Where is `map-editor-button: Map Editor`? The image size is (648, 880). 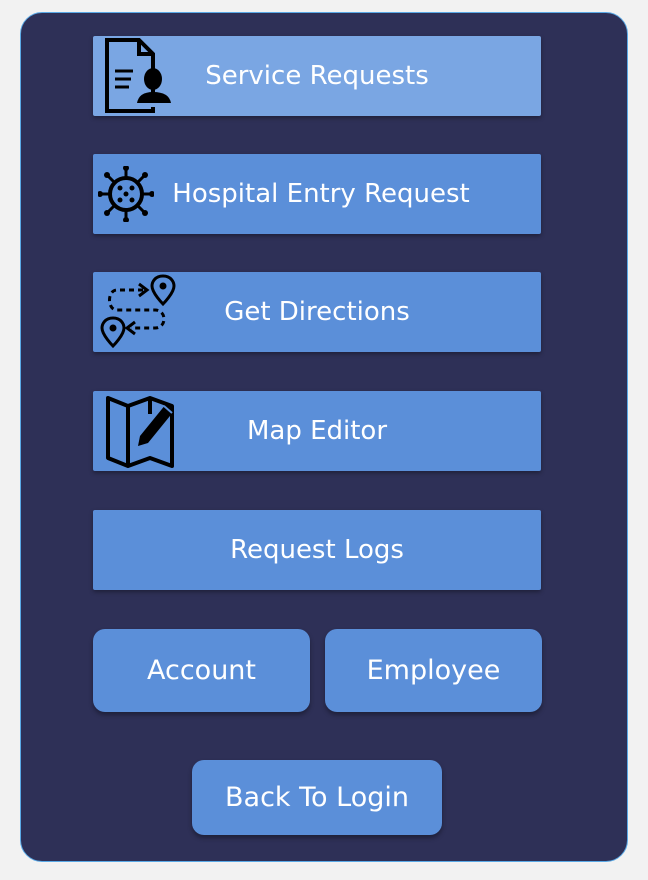
map-editor-button: Map Editor is located at coordinates (317, 431).